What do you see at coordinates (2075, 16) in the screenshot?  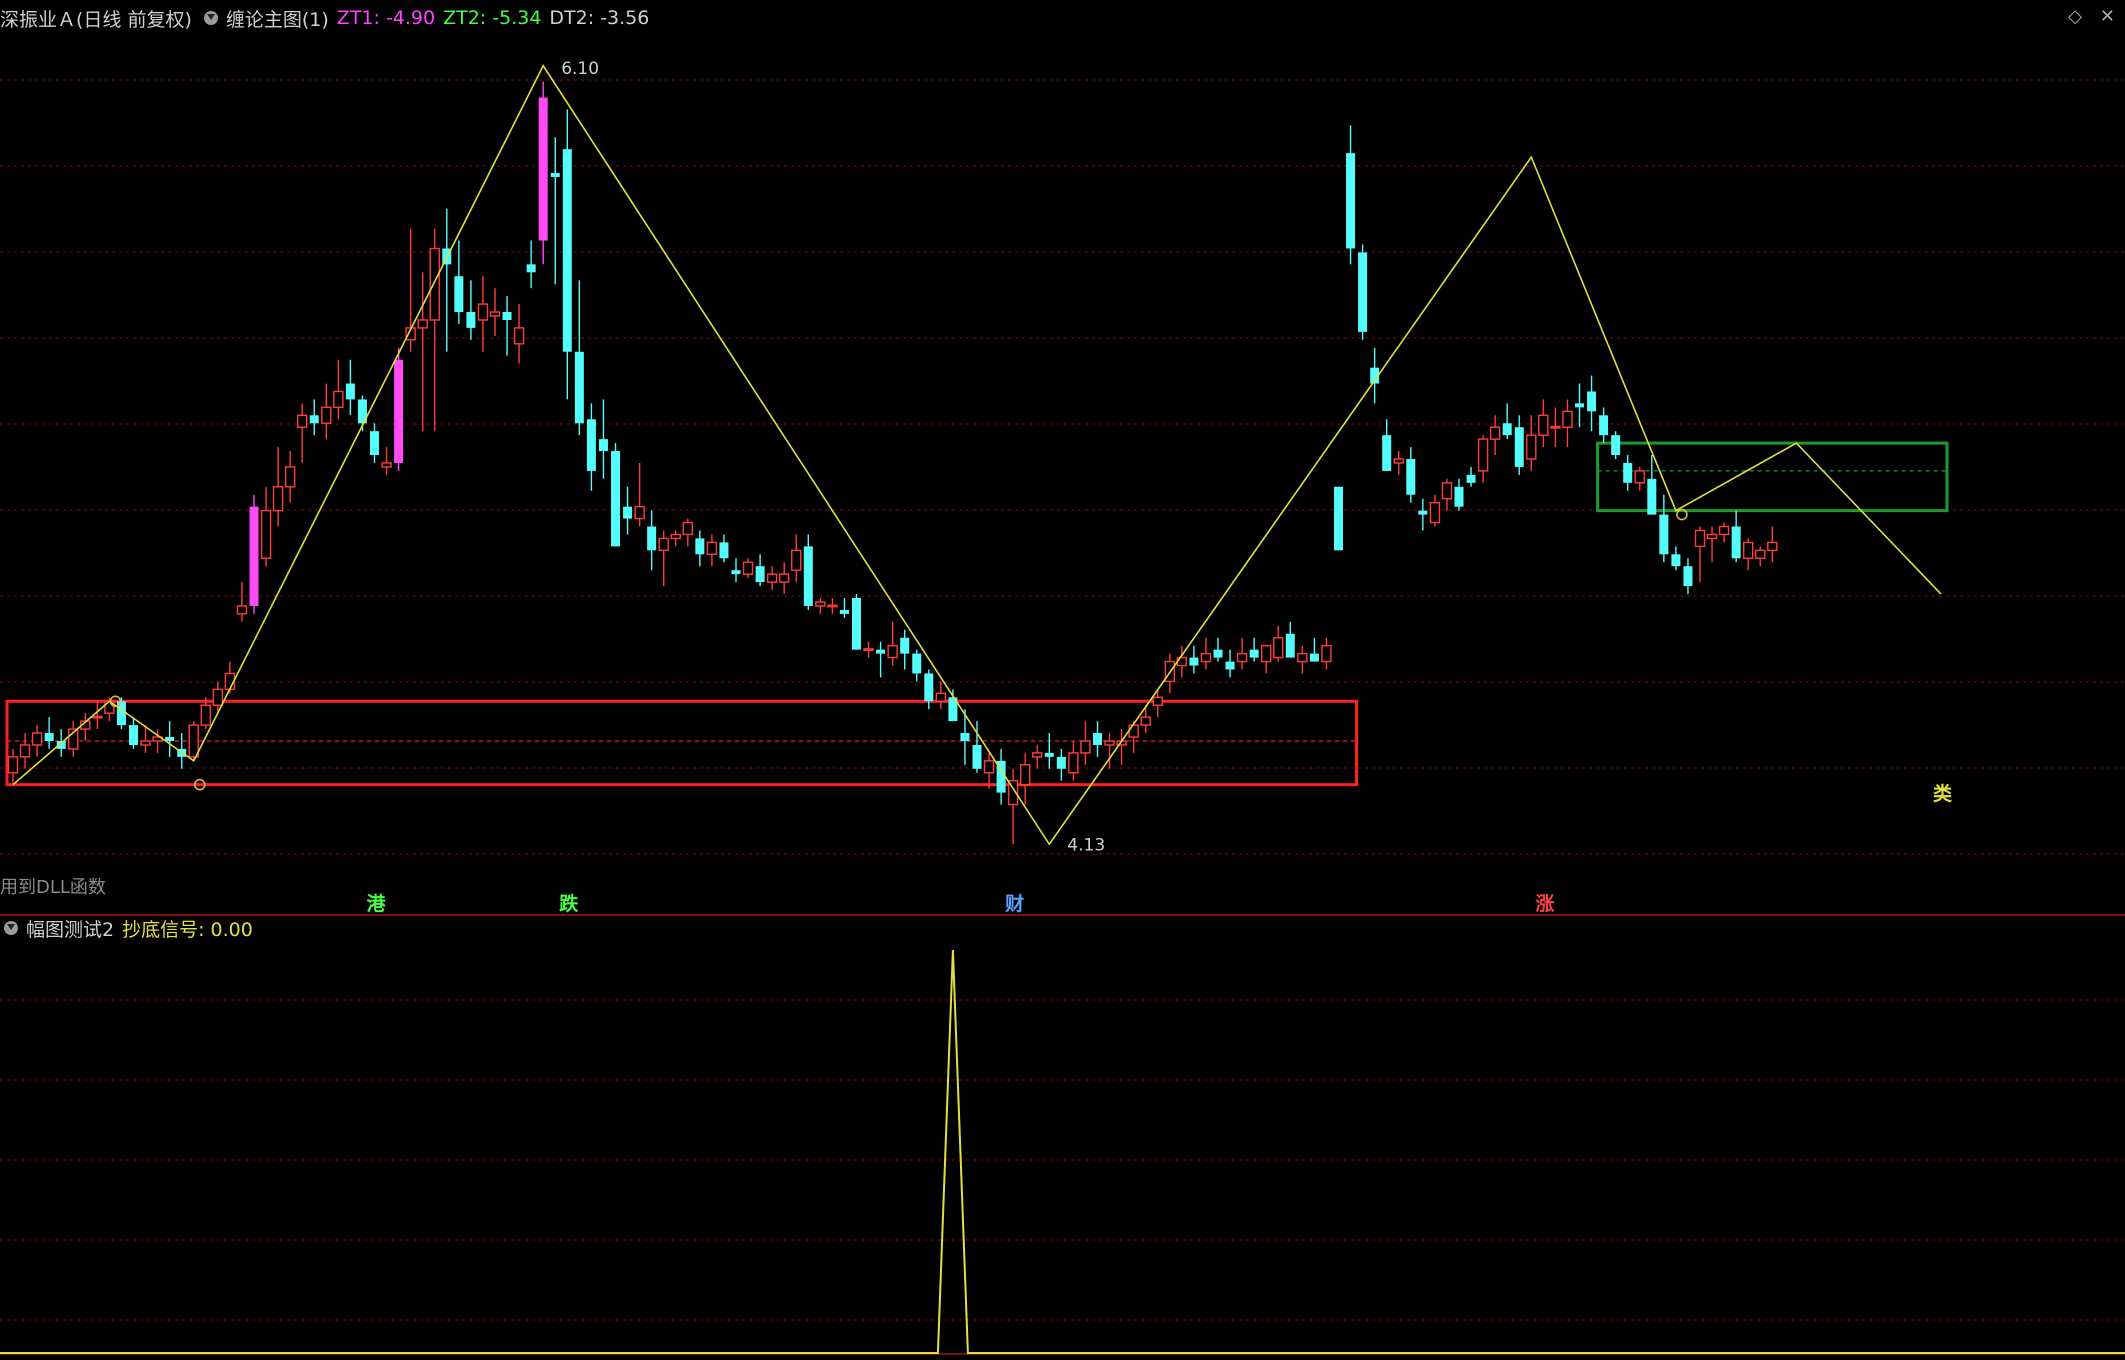 I see `diamond-icon: ◇` at bounding box center [2075, 16].